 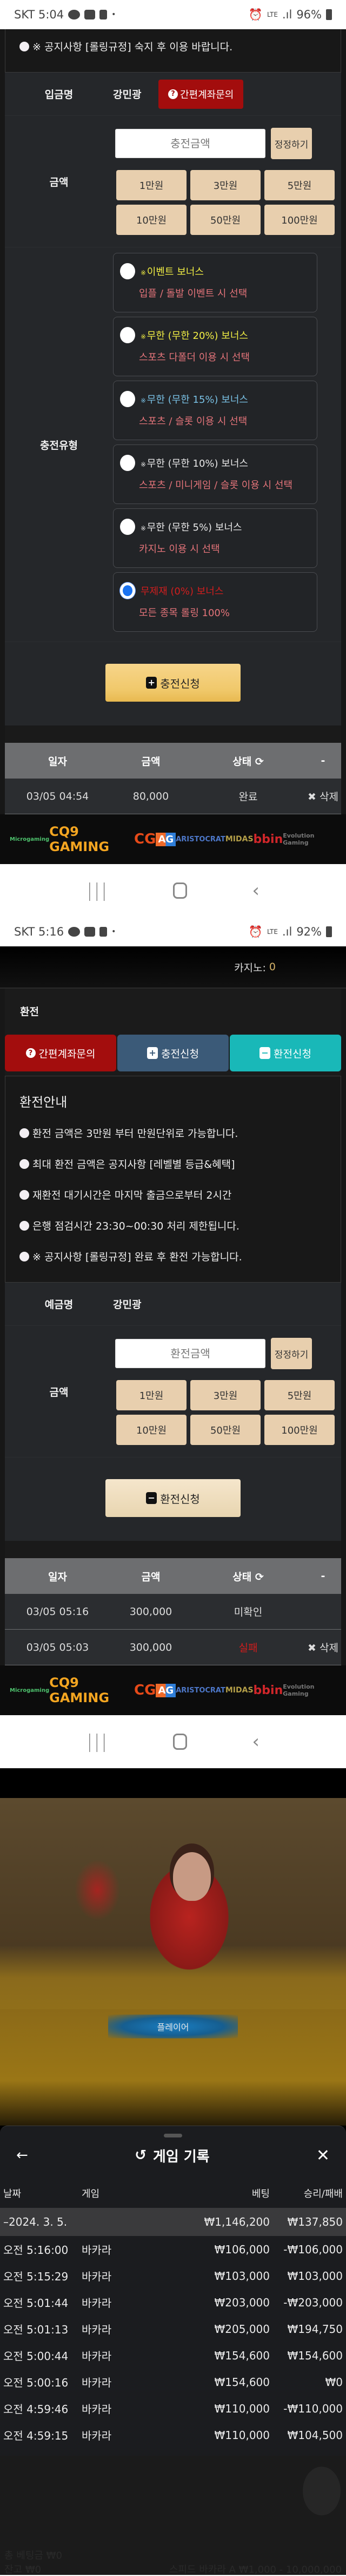 What do you see at coordinates (173, 2435) in the screenshot?
I see `record-row: 오전 4:59:15 바카라 ₩110,000 ₩104,500` at bounding box center [173, 2435].